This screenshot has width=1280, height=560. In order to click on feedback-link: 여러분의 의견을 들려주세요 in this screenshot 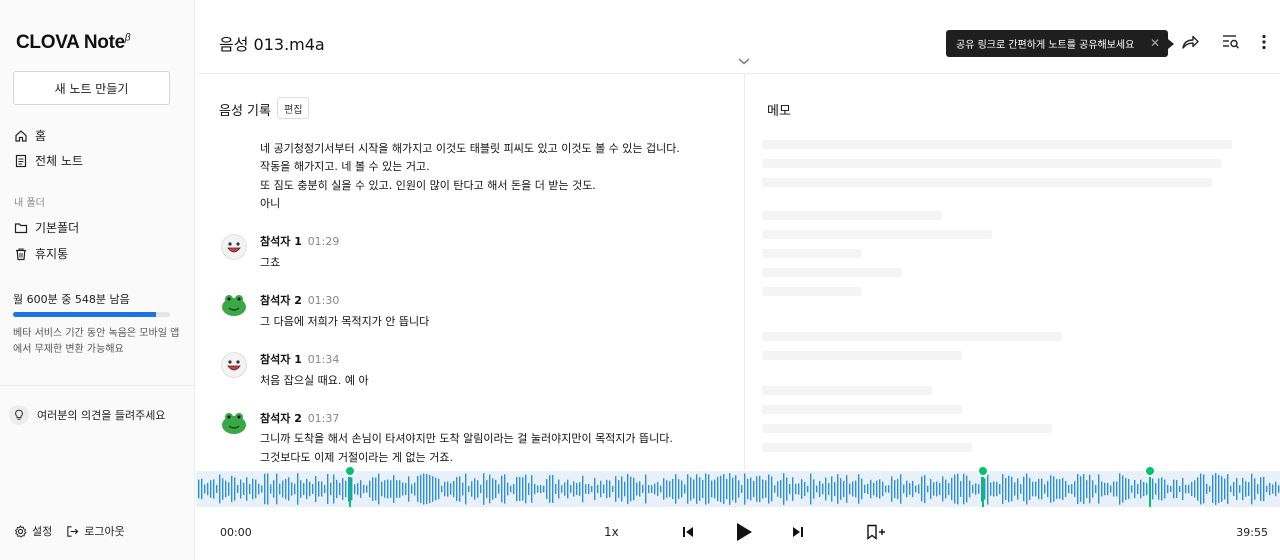, I will do `click(87, 415)`.